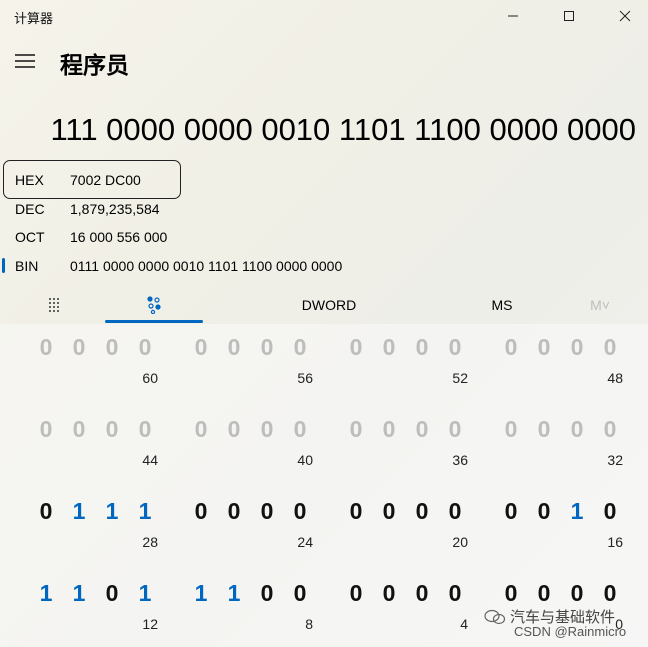 The height and width of the screenshot is (647, 648). What do you see at coordinates (615, 542) in the screenshot?
I see `bit-position-label: 16` at bounding box center [615, 542].